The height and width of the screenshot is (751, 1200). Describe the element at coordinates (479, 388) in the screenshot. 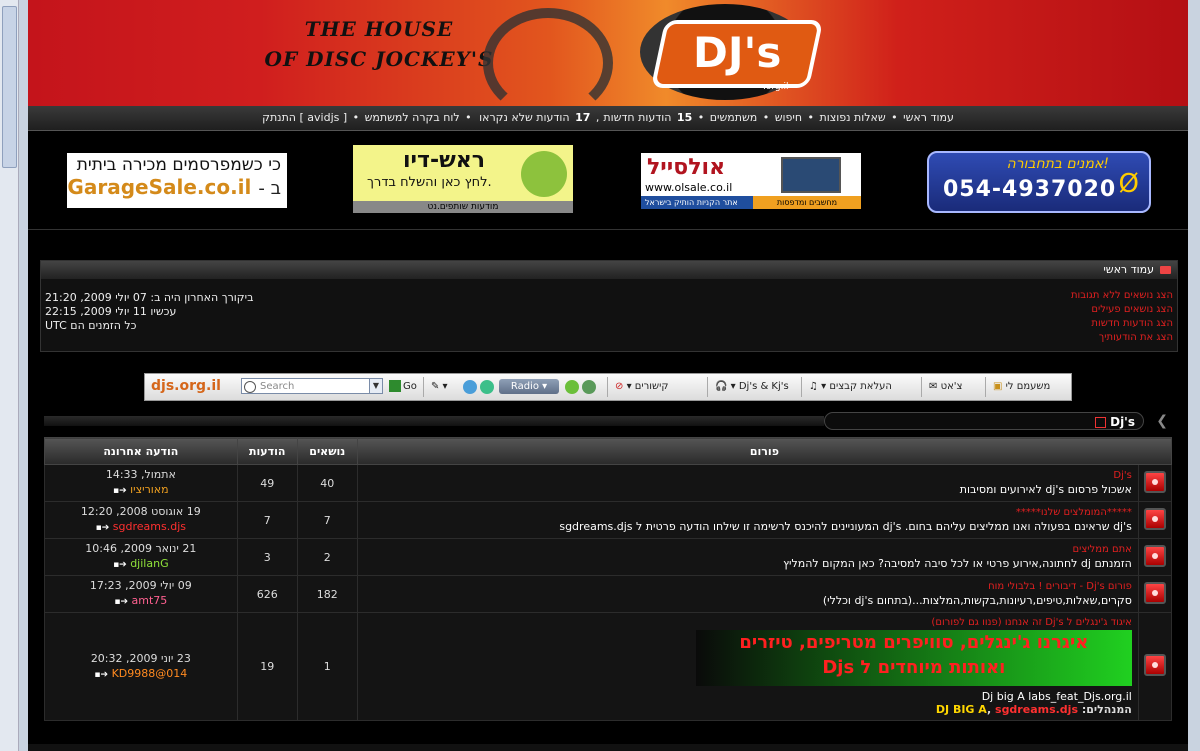

I see `music-player-icons` at that location.